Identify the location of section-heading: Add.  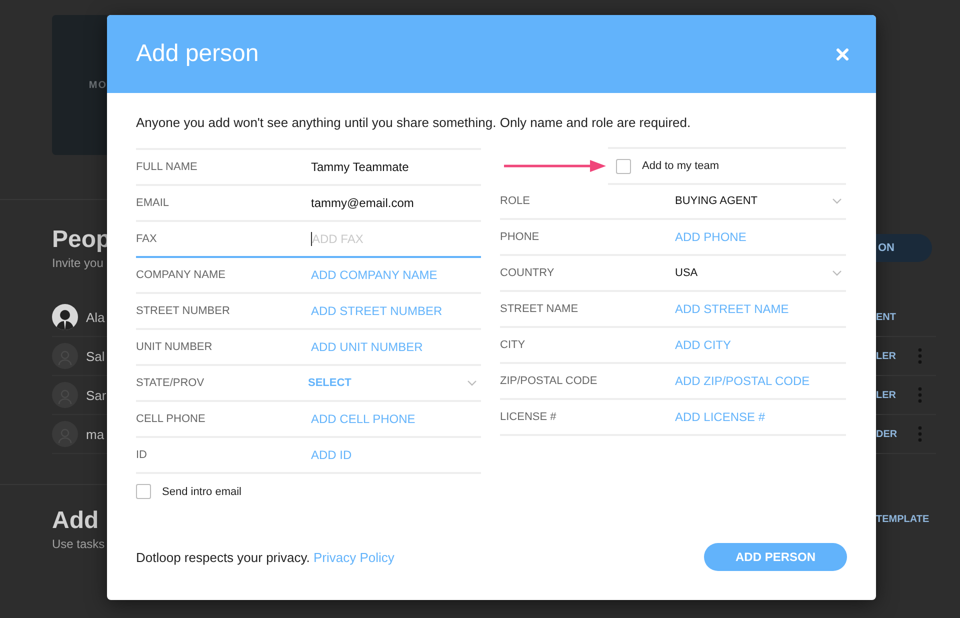
(76, 521).